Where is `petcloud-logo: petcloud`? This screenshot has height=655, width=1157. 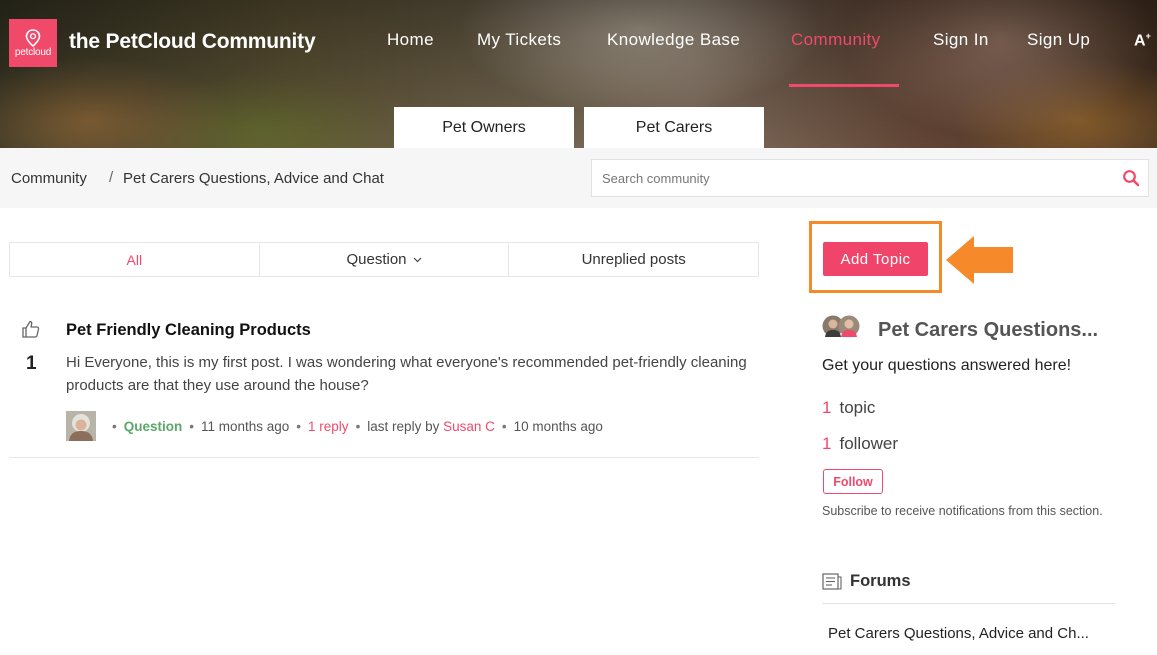 petcloud-logo: petcloud is located at coordinates (33, 43).